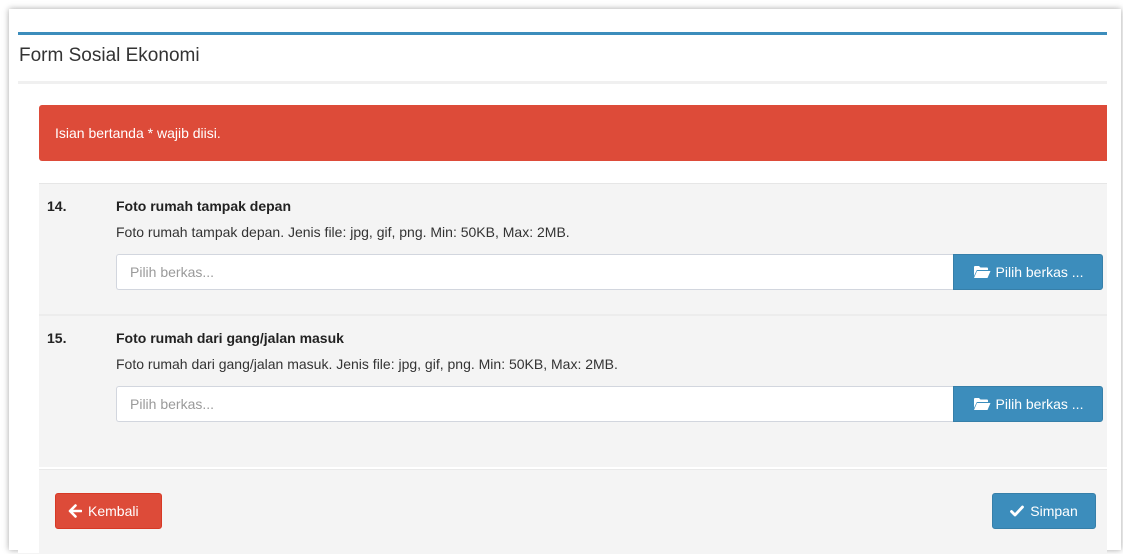 The width and height of the screenshot is (1123, 554). What do you see at coordinates (230, 338) in the screenshot?
I see `field-title: Foto rumah dari gang/jalan masuk` at bounding box center [230, 338].